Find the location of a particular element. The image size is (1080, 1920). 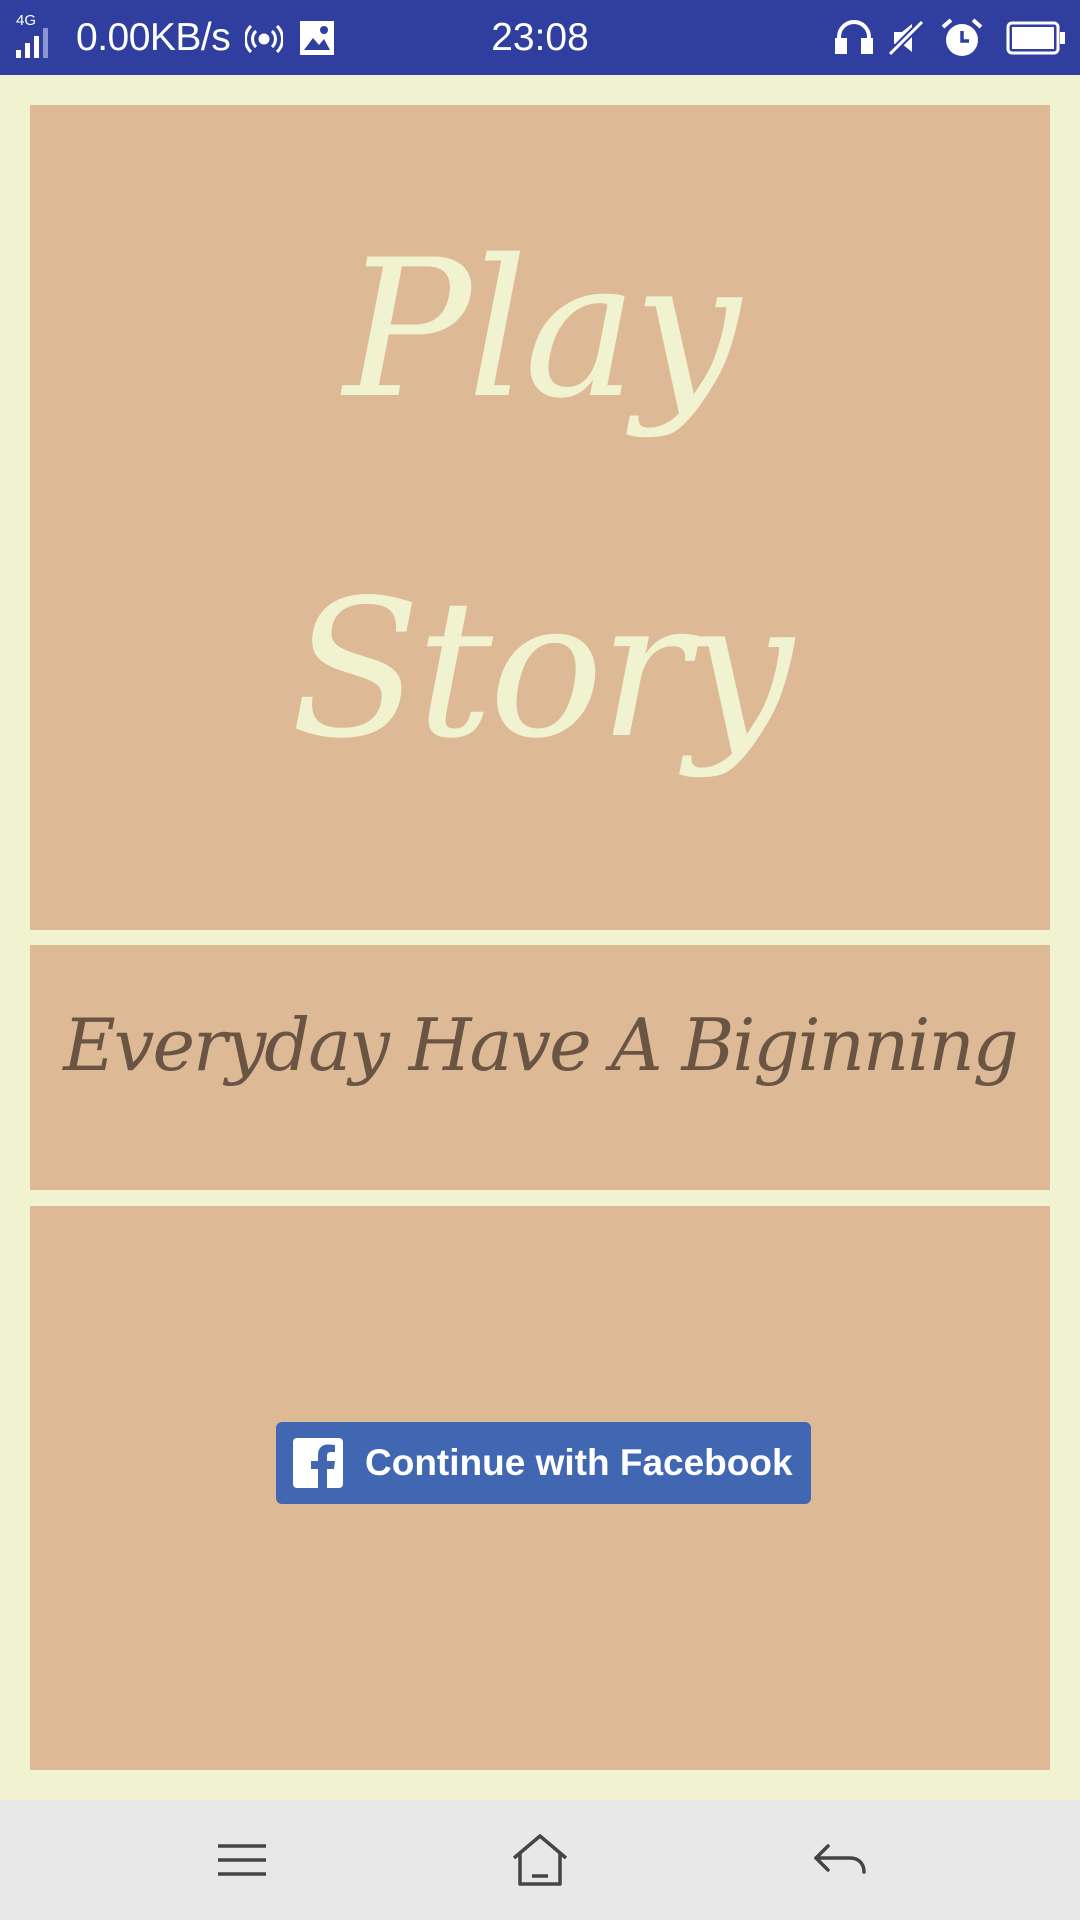

facebook-button-label: Continue with Facebook is located at coordinates (579, 1462).